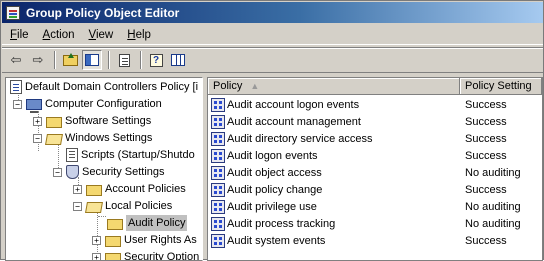 This screenshot has width=544, height=261. What do you see at coordinates (272, 156) in the screenshot?
I see `policy-name: Audit logon events` at bounding box center [272, 156].